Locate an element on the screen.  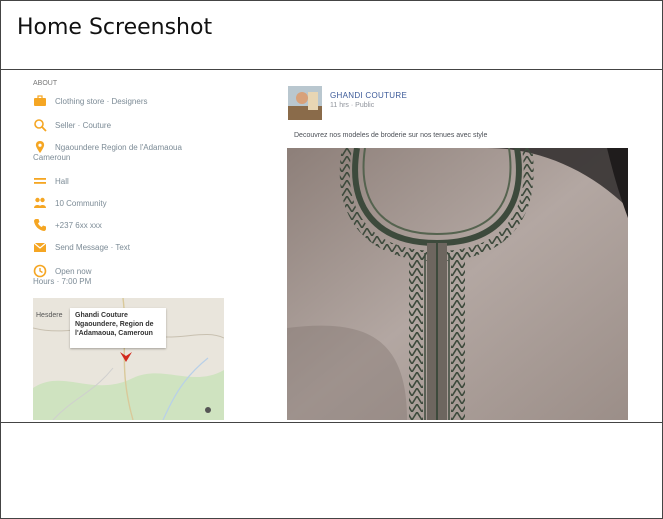
clock-icon is located at coordinates (40, 271).